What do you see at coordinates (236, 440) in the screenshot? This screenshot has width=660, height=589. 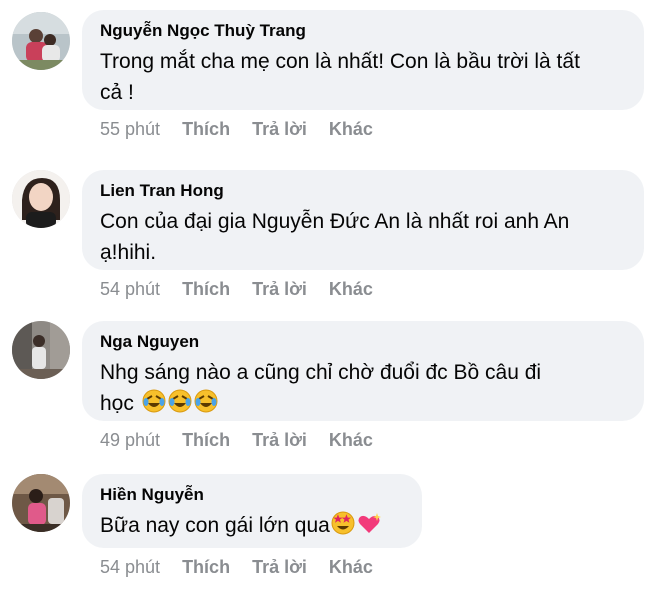 I see `comment-actions: 49 phút Thích Trả lời Khác` at bounding box center [236, 440].